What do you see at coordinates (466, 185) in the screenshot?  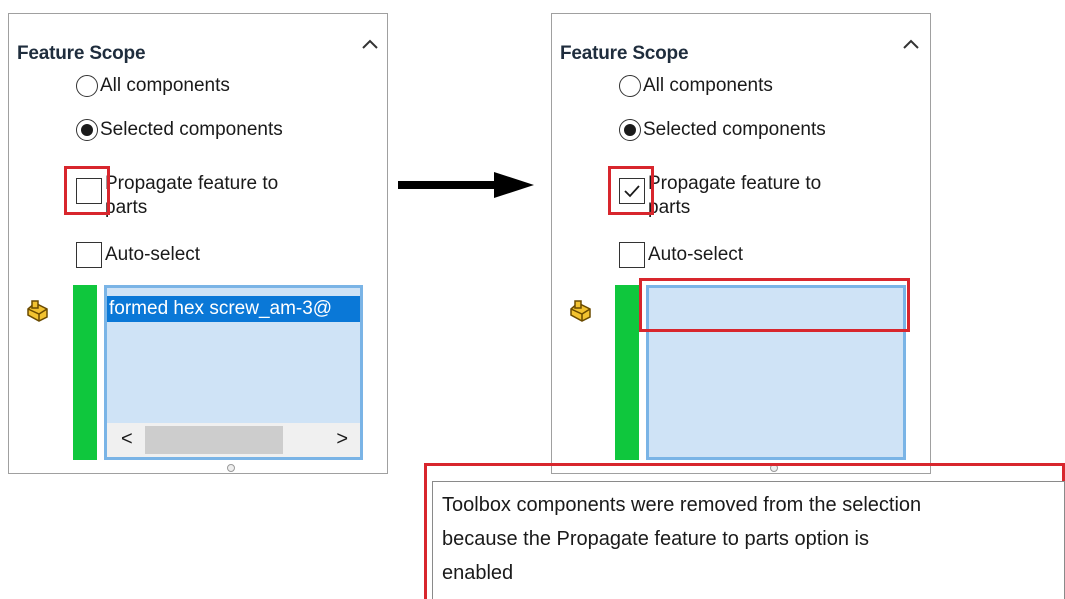 I see `arrow-right-icon` at bounding box center [466, 185].